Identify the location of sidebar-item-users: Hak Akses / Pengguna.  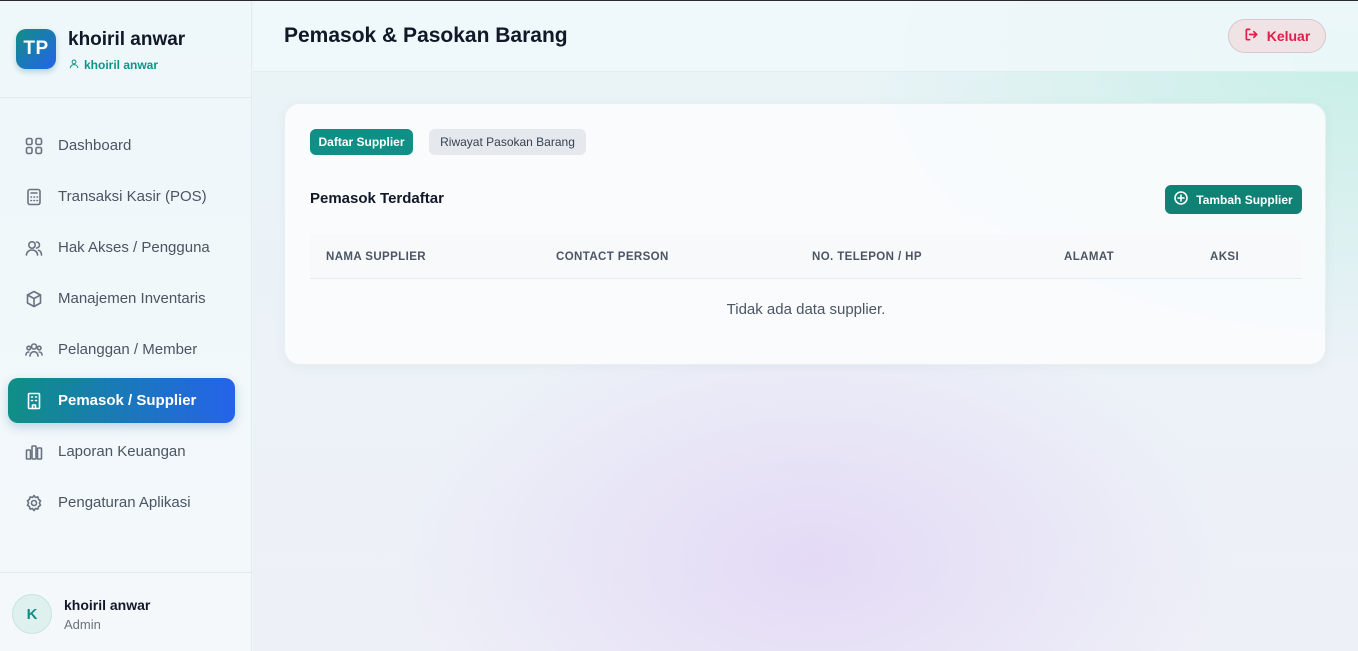
(121, 247).